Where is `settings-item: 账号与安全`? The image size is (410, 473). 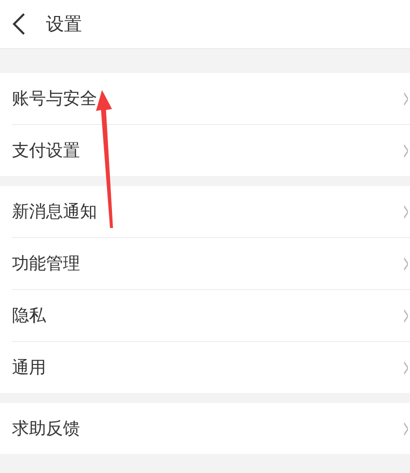 settings-item: 账号与安全 is located at coordinates (54, 98).